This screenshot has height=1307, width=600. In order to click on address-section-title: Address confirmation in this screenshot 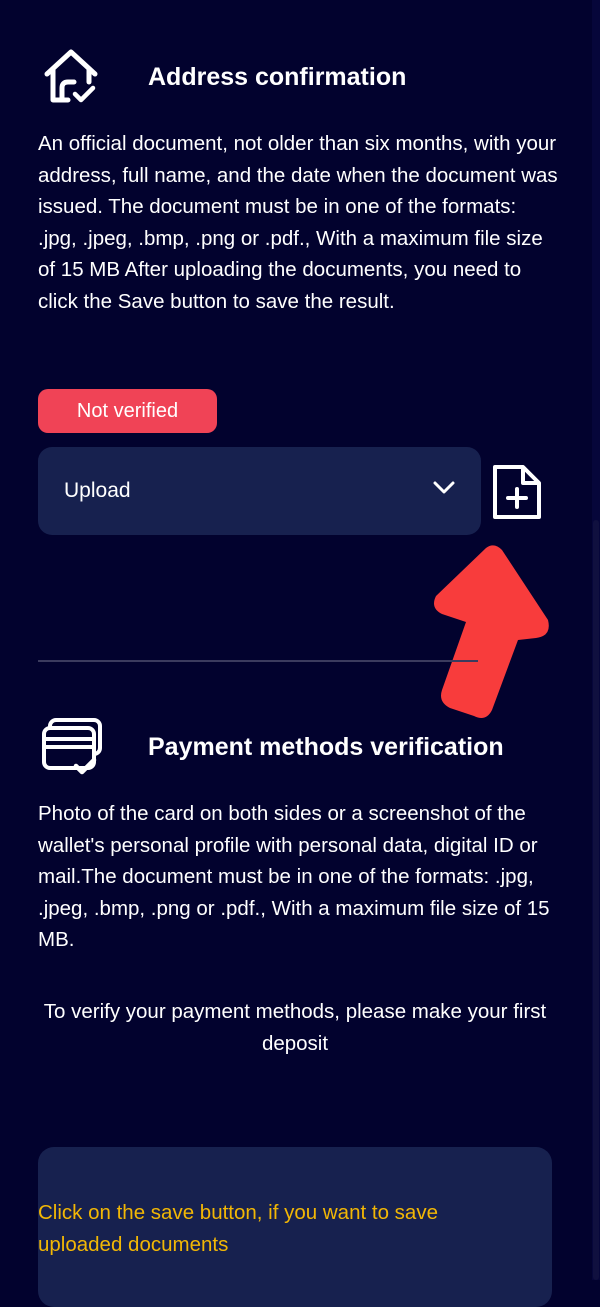, I will do `click(277, 76)`.